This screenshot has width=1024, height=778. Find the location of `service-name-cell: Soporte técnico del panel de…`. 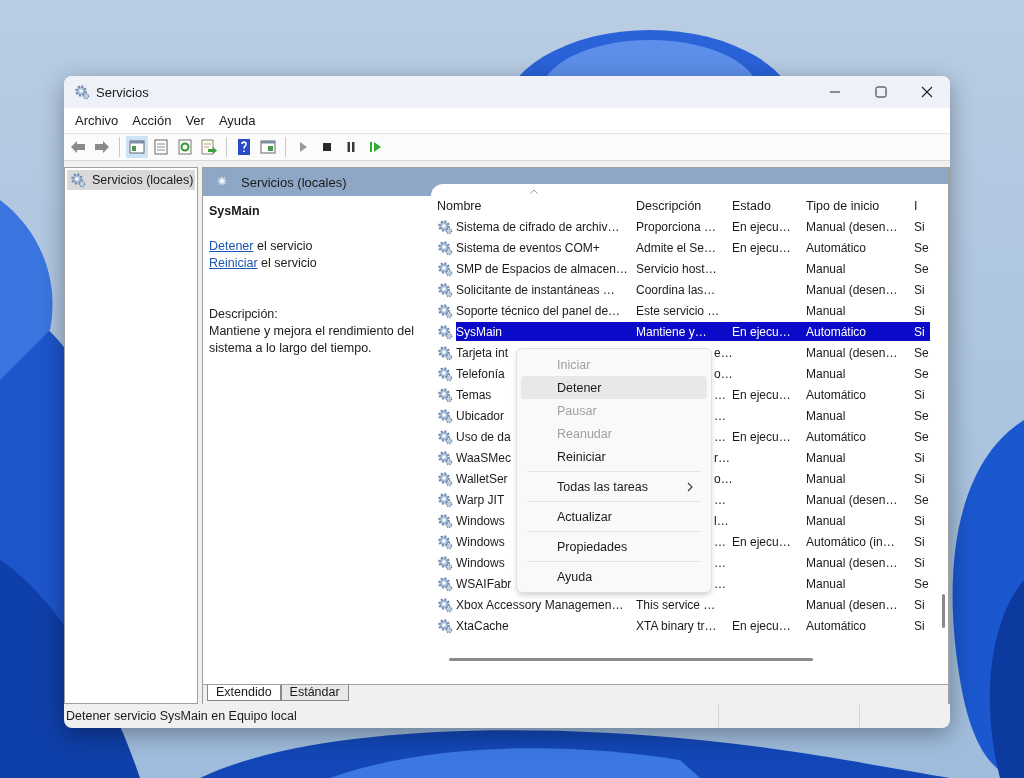

service-name-cell: Soporte técnico del panel de… is located at coordinates (538, 310).